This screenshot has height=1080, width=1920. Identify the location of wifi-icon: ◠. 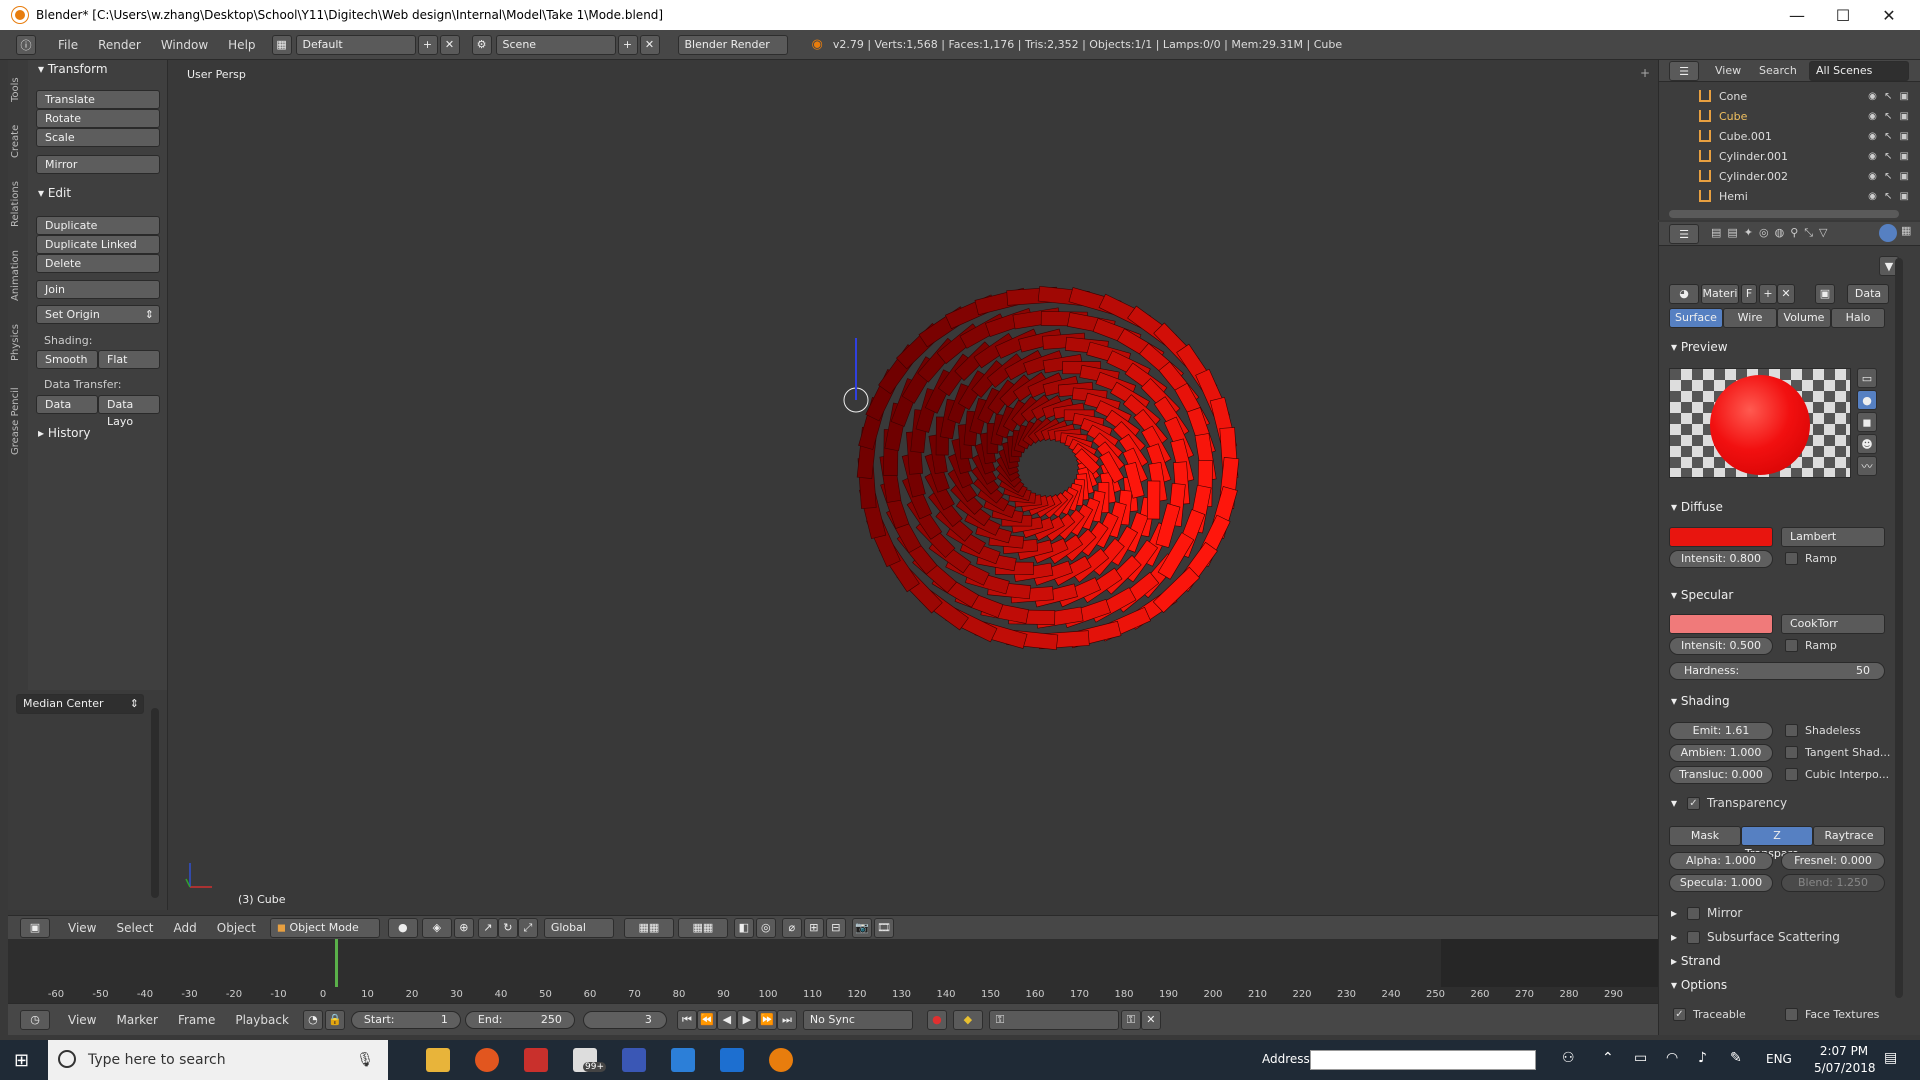
(1672, 1058).